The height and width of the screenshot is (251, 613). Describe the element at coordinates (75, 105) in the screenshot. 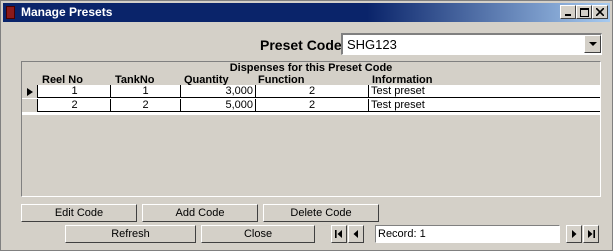

I see `cell-reel-no: 2` at that location.